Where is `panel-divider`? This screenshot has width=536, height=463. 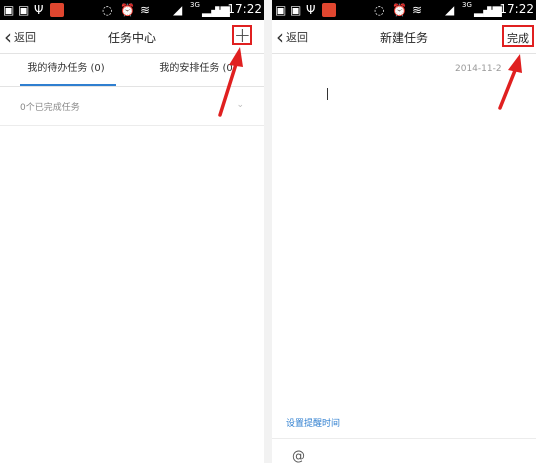
panel-divider is located at coordinates (268, 231).